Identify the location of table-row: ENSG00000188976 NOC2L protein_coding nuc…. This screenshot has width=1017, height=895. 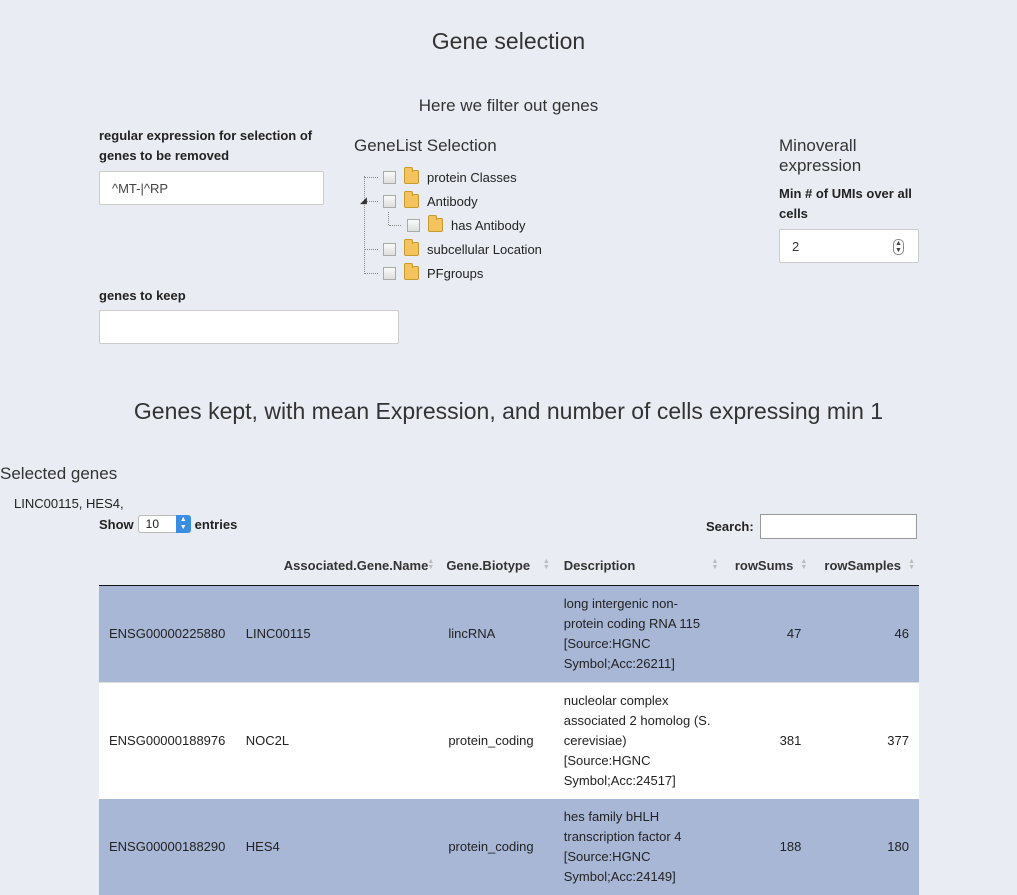
(509, 740).